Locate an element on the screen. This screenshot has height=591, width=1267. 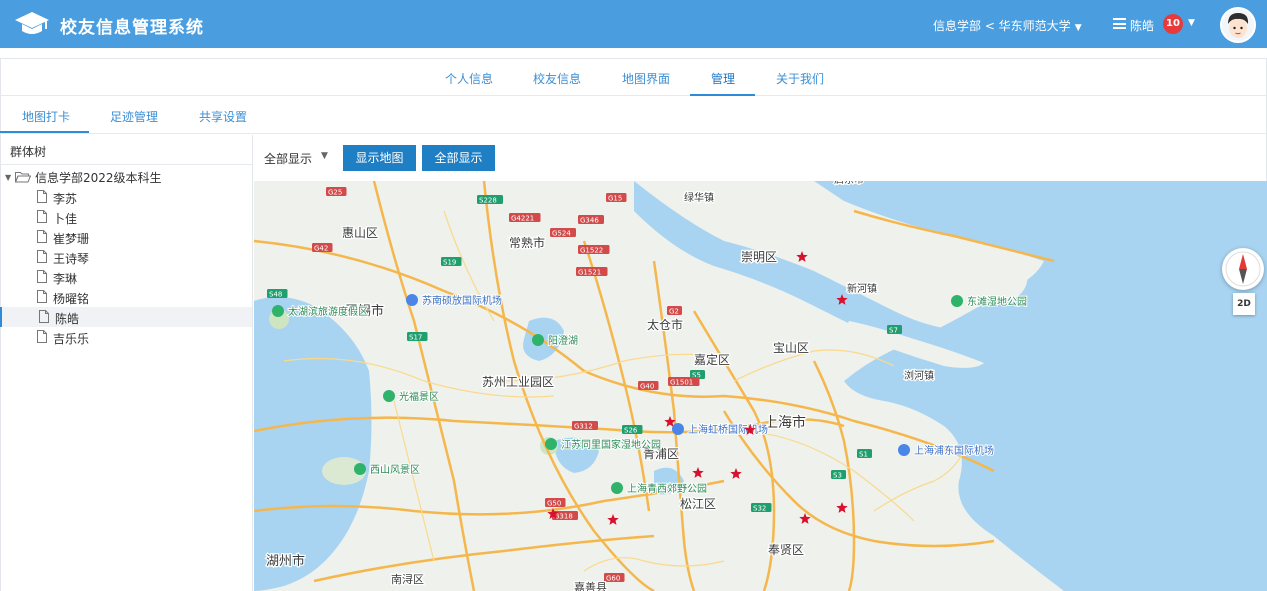
road-shield: G346 is located at coordinates (591, 220).